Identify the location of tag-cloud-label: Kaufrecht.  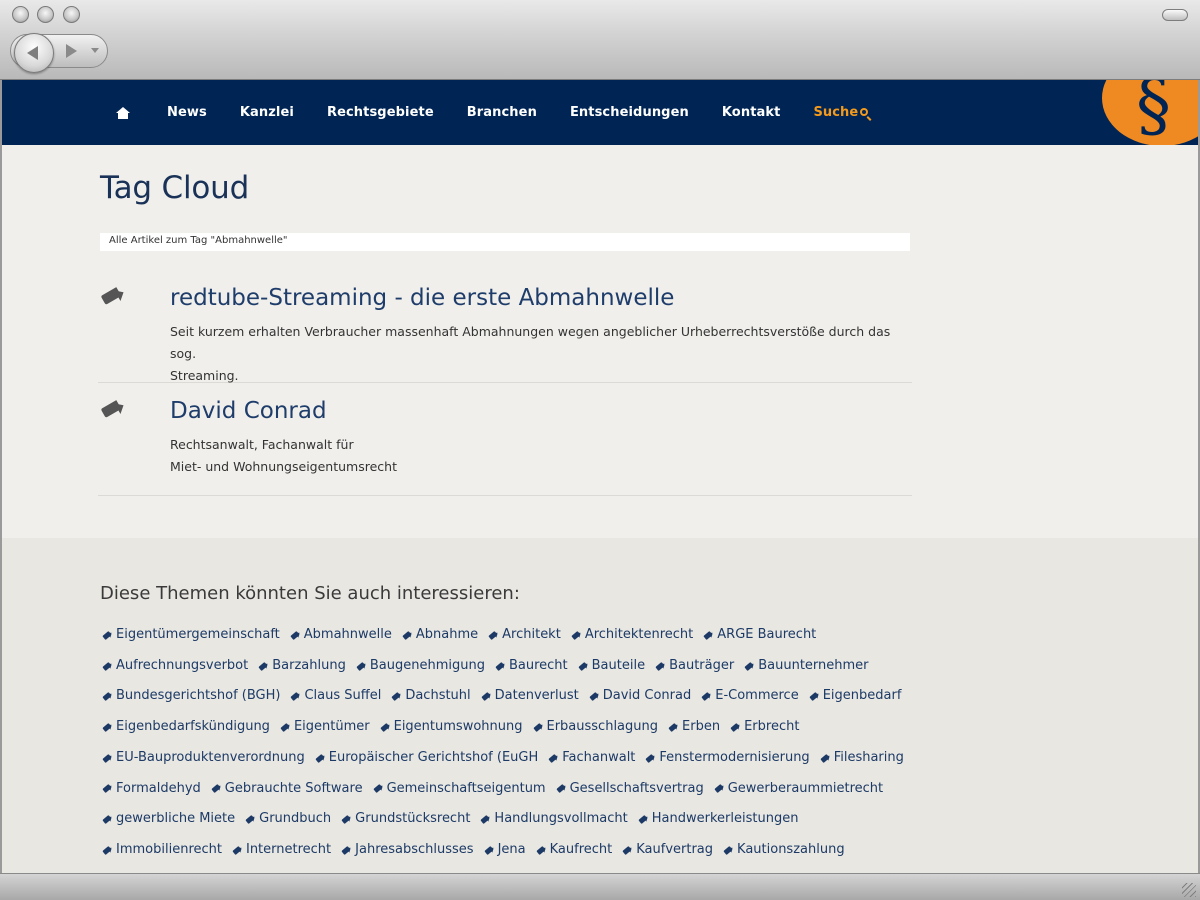
(581, 849).